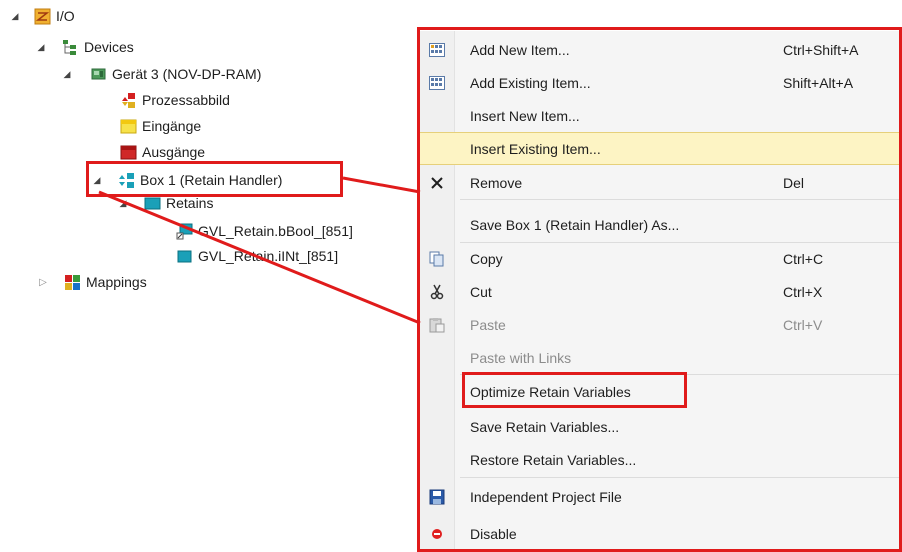  What do you see at coordinates (574, 390) in the screenshot?
I see `annotation-box-optimize` at bounding box center [574, 390].